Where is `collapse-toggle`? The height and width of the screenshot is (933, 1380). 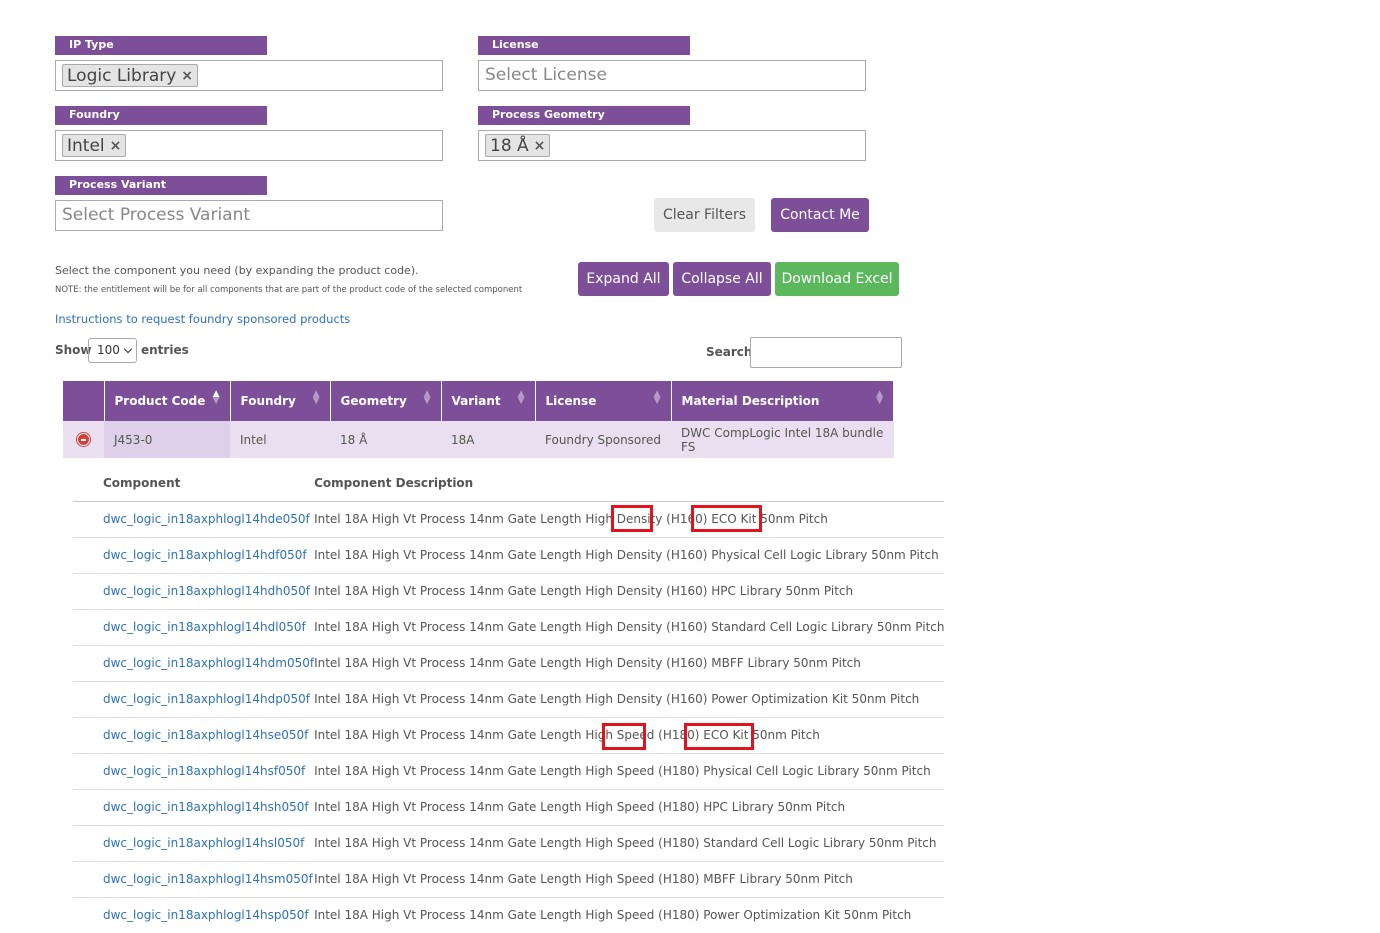 collapse-toggle is located at coordinates (83, 439).